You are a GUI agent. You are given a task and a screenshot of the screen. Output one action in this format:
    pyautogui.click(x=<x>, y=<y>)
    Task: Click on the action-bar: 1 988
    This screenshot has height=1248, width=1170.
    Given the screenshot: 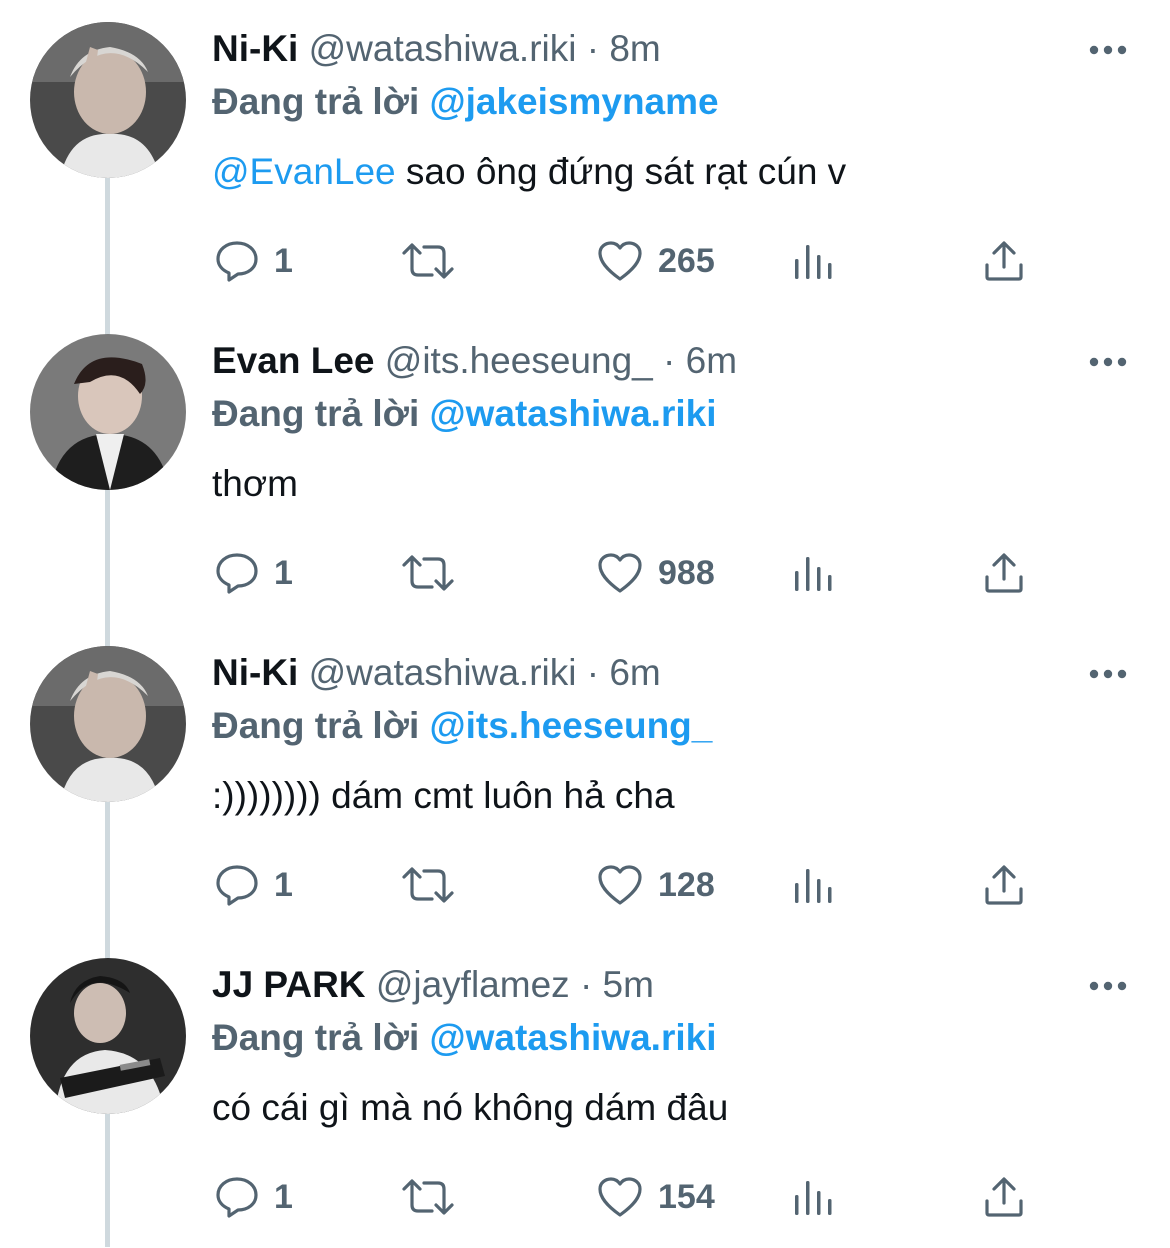 What is the action you would take?
    pyautogui.click(x=662, y=573)
    